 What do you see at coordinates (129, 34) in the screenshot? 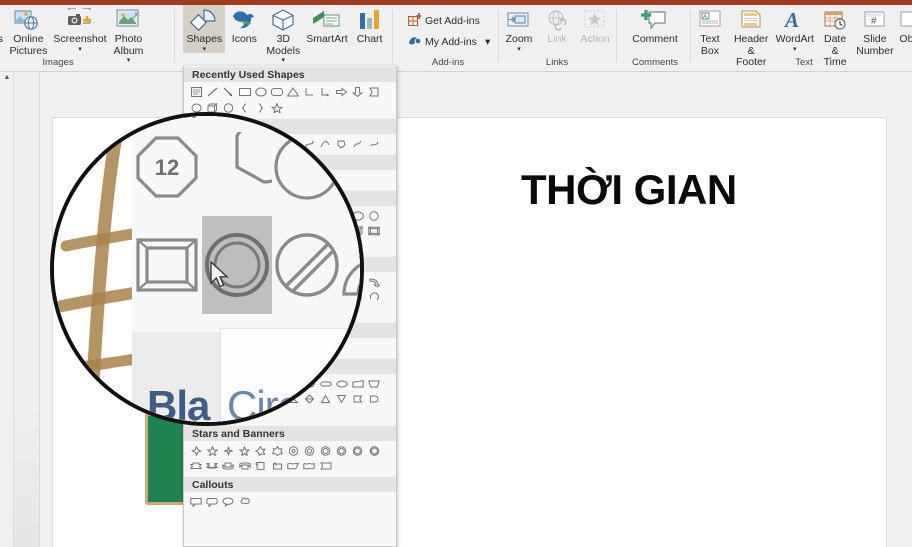
I see `photo-album-button: Photo Album ▾` at bounding box center [129, 34].